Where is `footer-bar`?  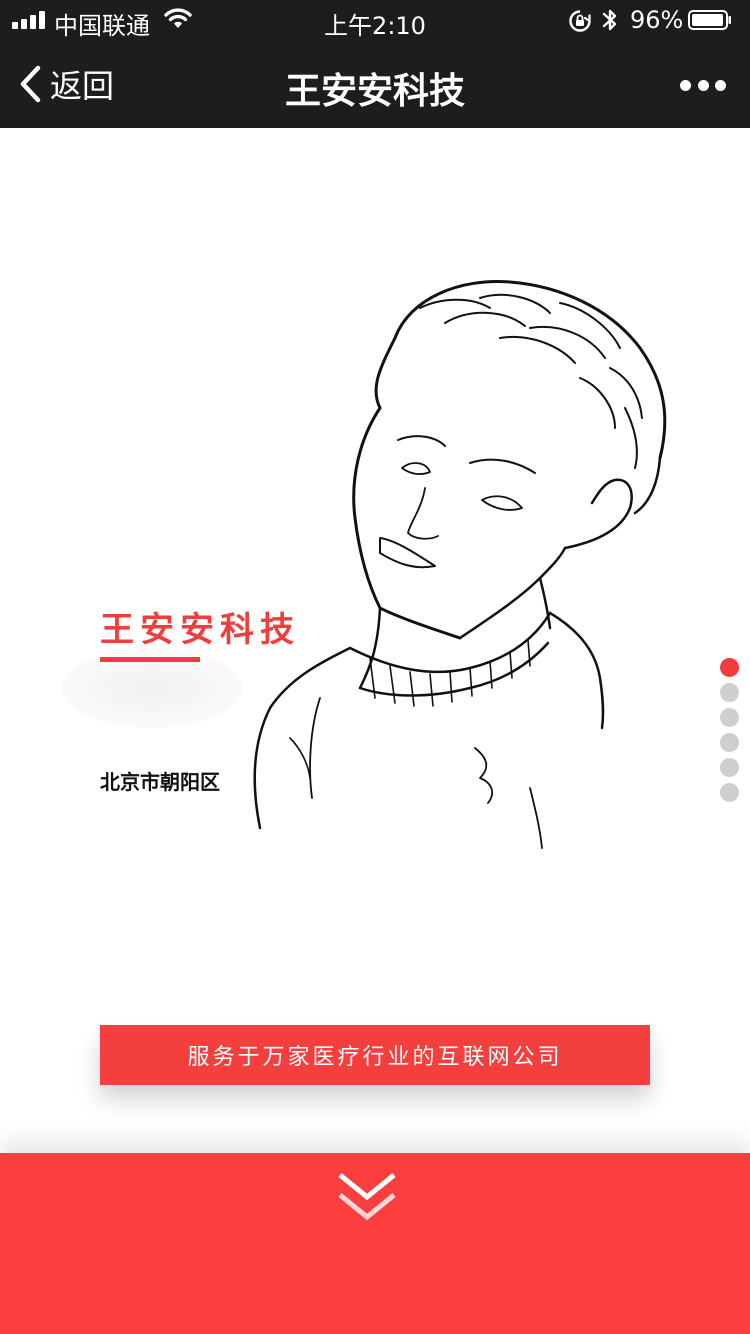
footer-bar is located at coordinates (375, 1243).